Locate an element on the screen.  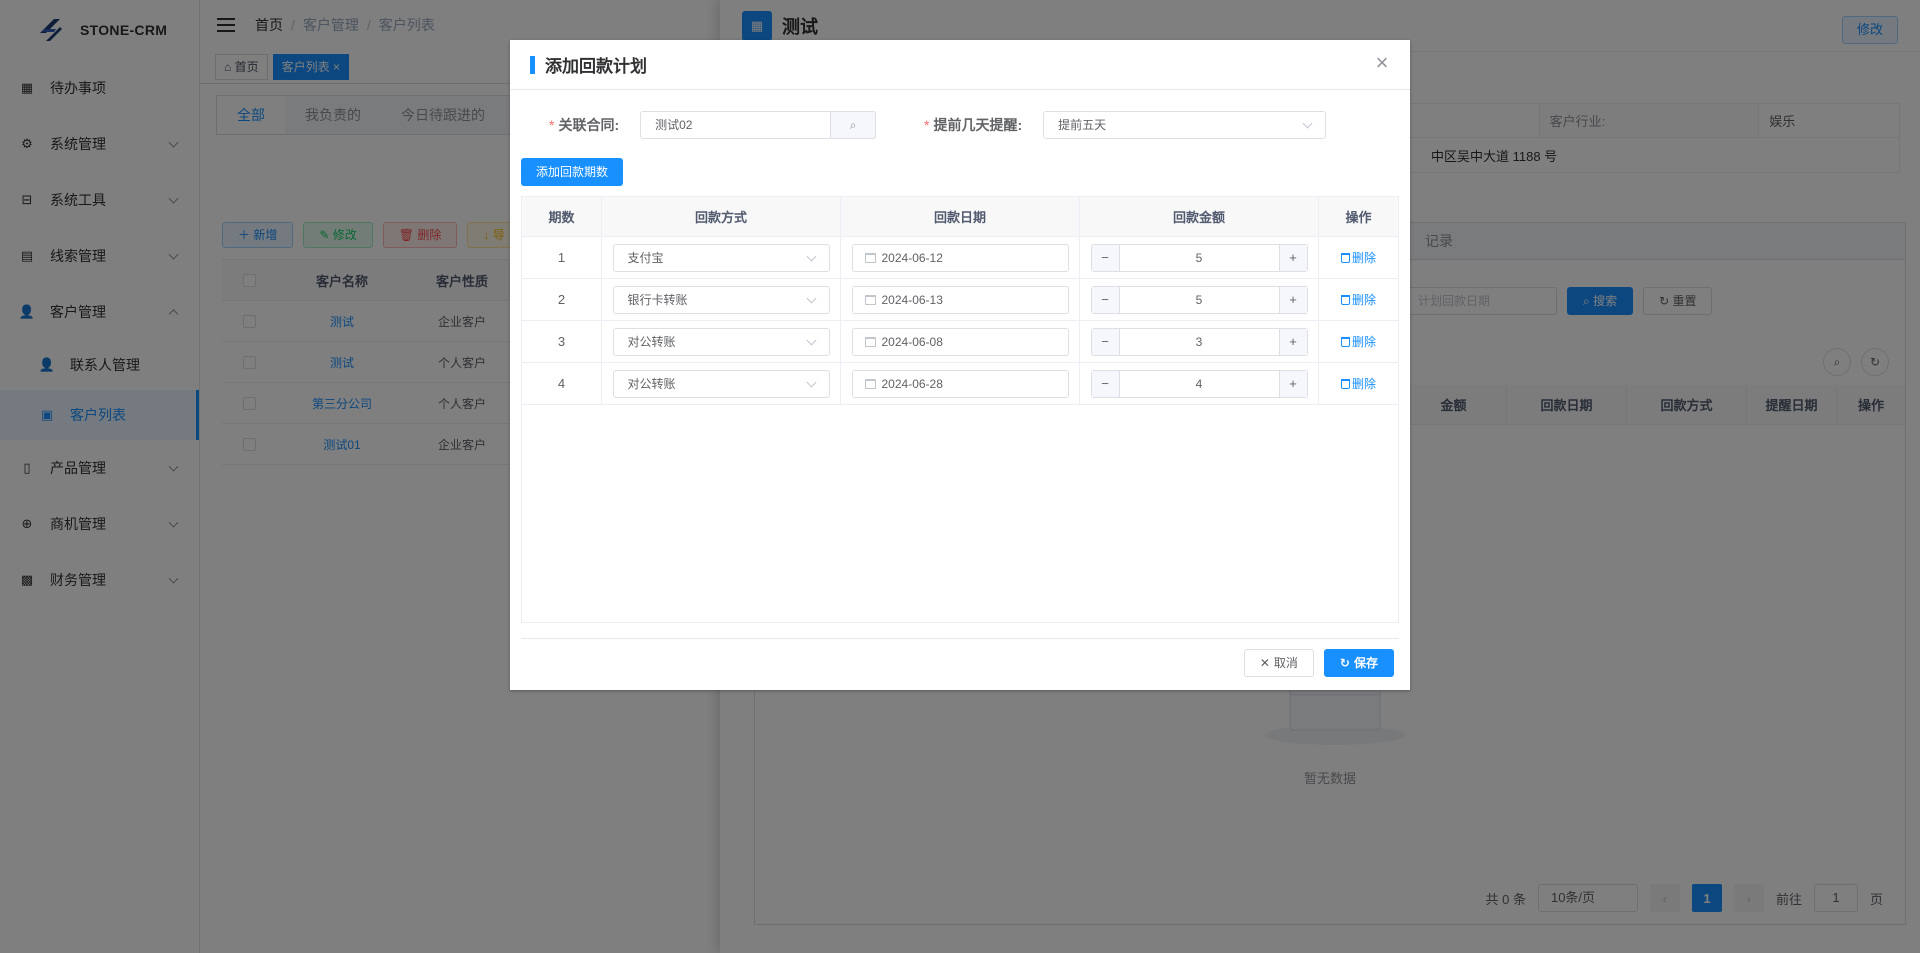
save-label: 保存 is located at coordinates (1365, 663).